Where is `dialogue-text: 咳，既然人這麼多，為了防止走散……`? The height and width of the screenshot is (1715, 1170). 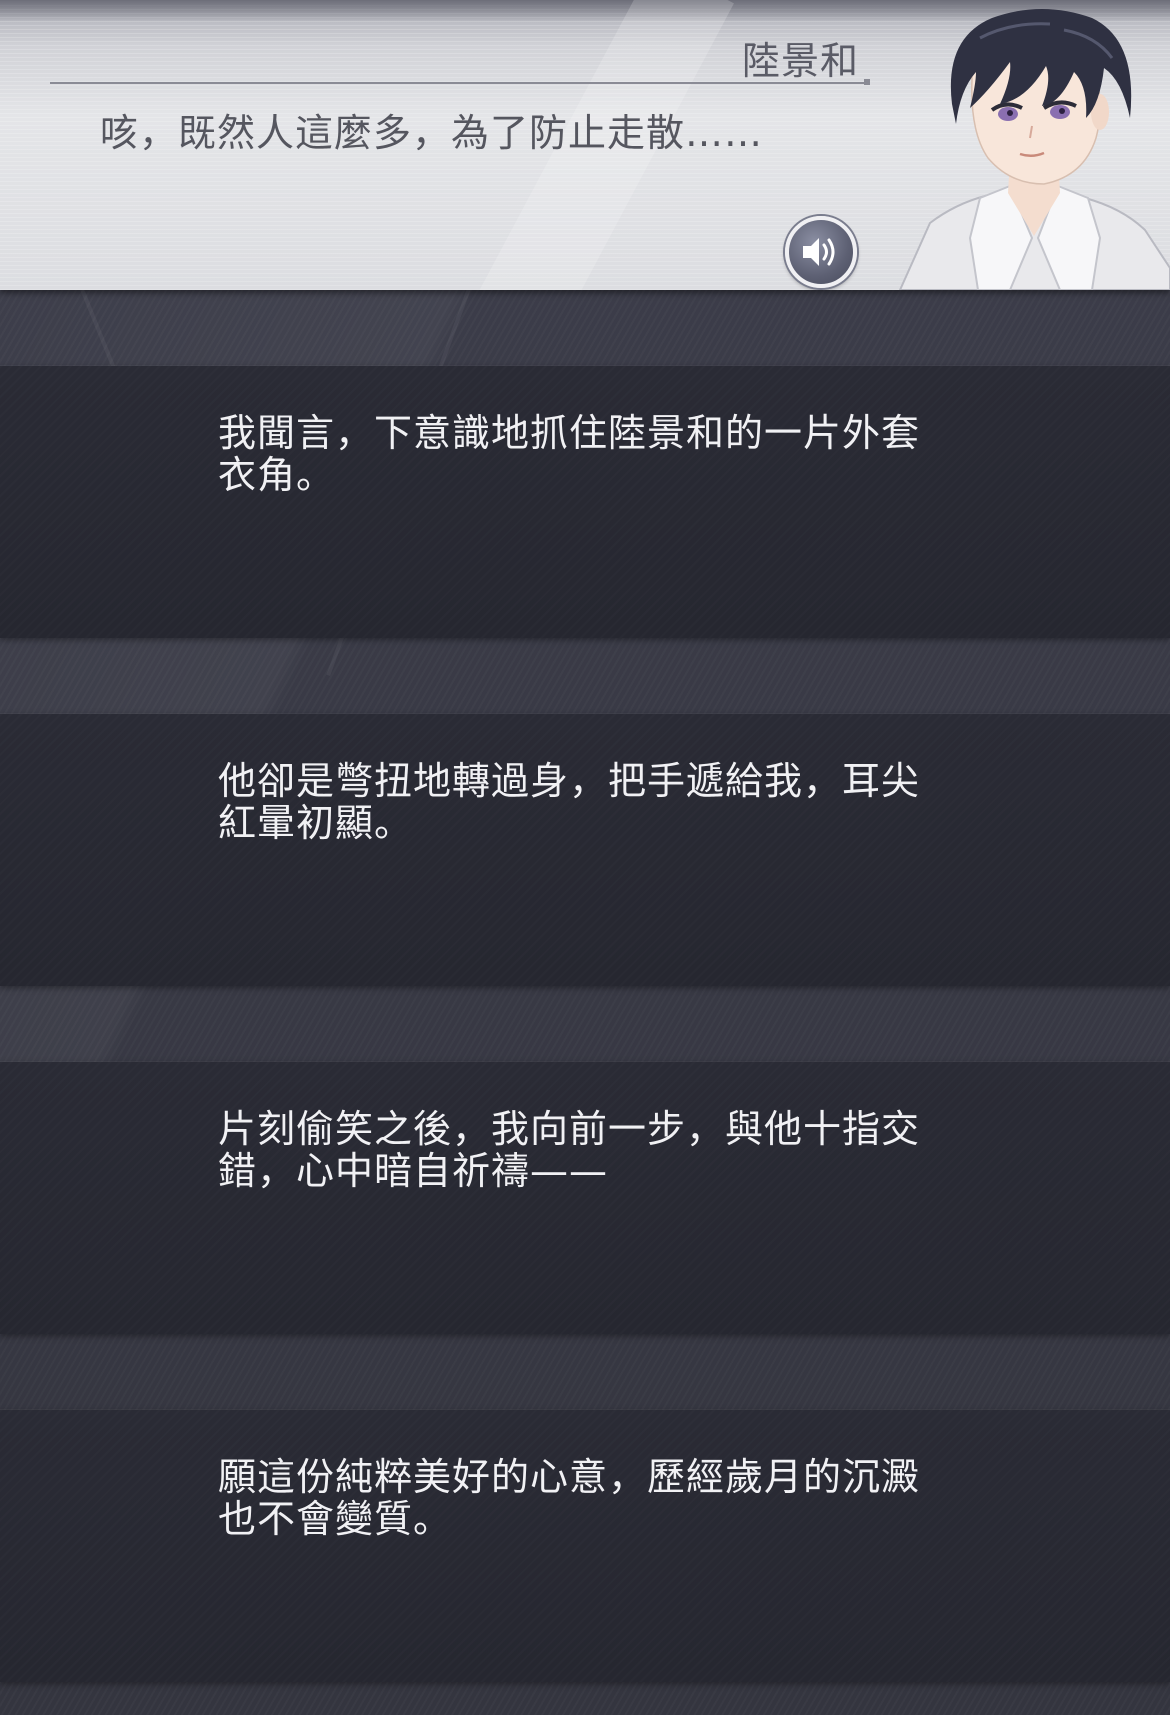
dialogue-text: 咳，既然人這麼多，為了防止走散…… is located at coordinates (432, 133).